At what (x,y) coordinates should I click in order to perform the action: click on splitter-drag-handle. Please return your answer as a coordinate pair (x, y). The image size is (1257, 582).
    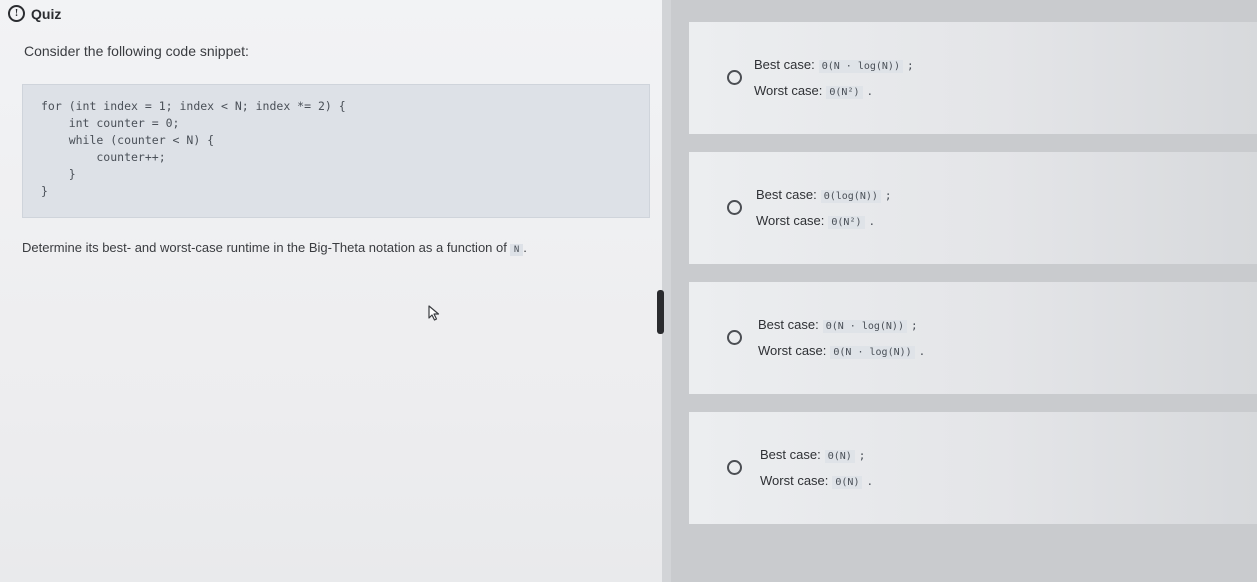
    Looking at the image, I should click on (660, 312).